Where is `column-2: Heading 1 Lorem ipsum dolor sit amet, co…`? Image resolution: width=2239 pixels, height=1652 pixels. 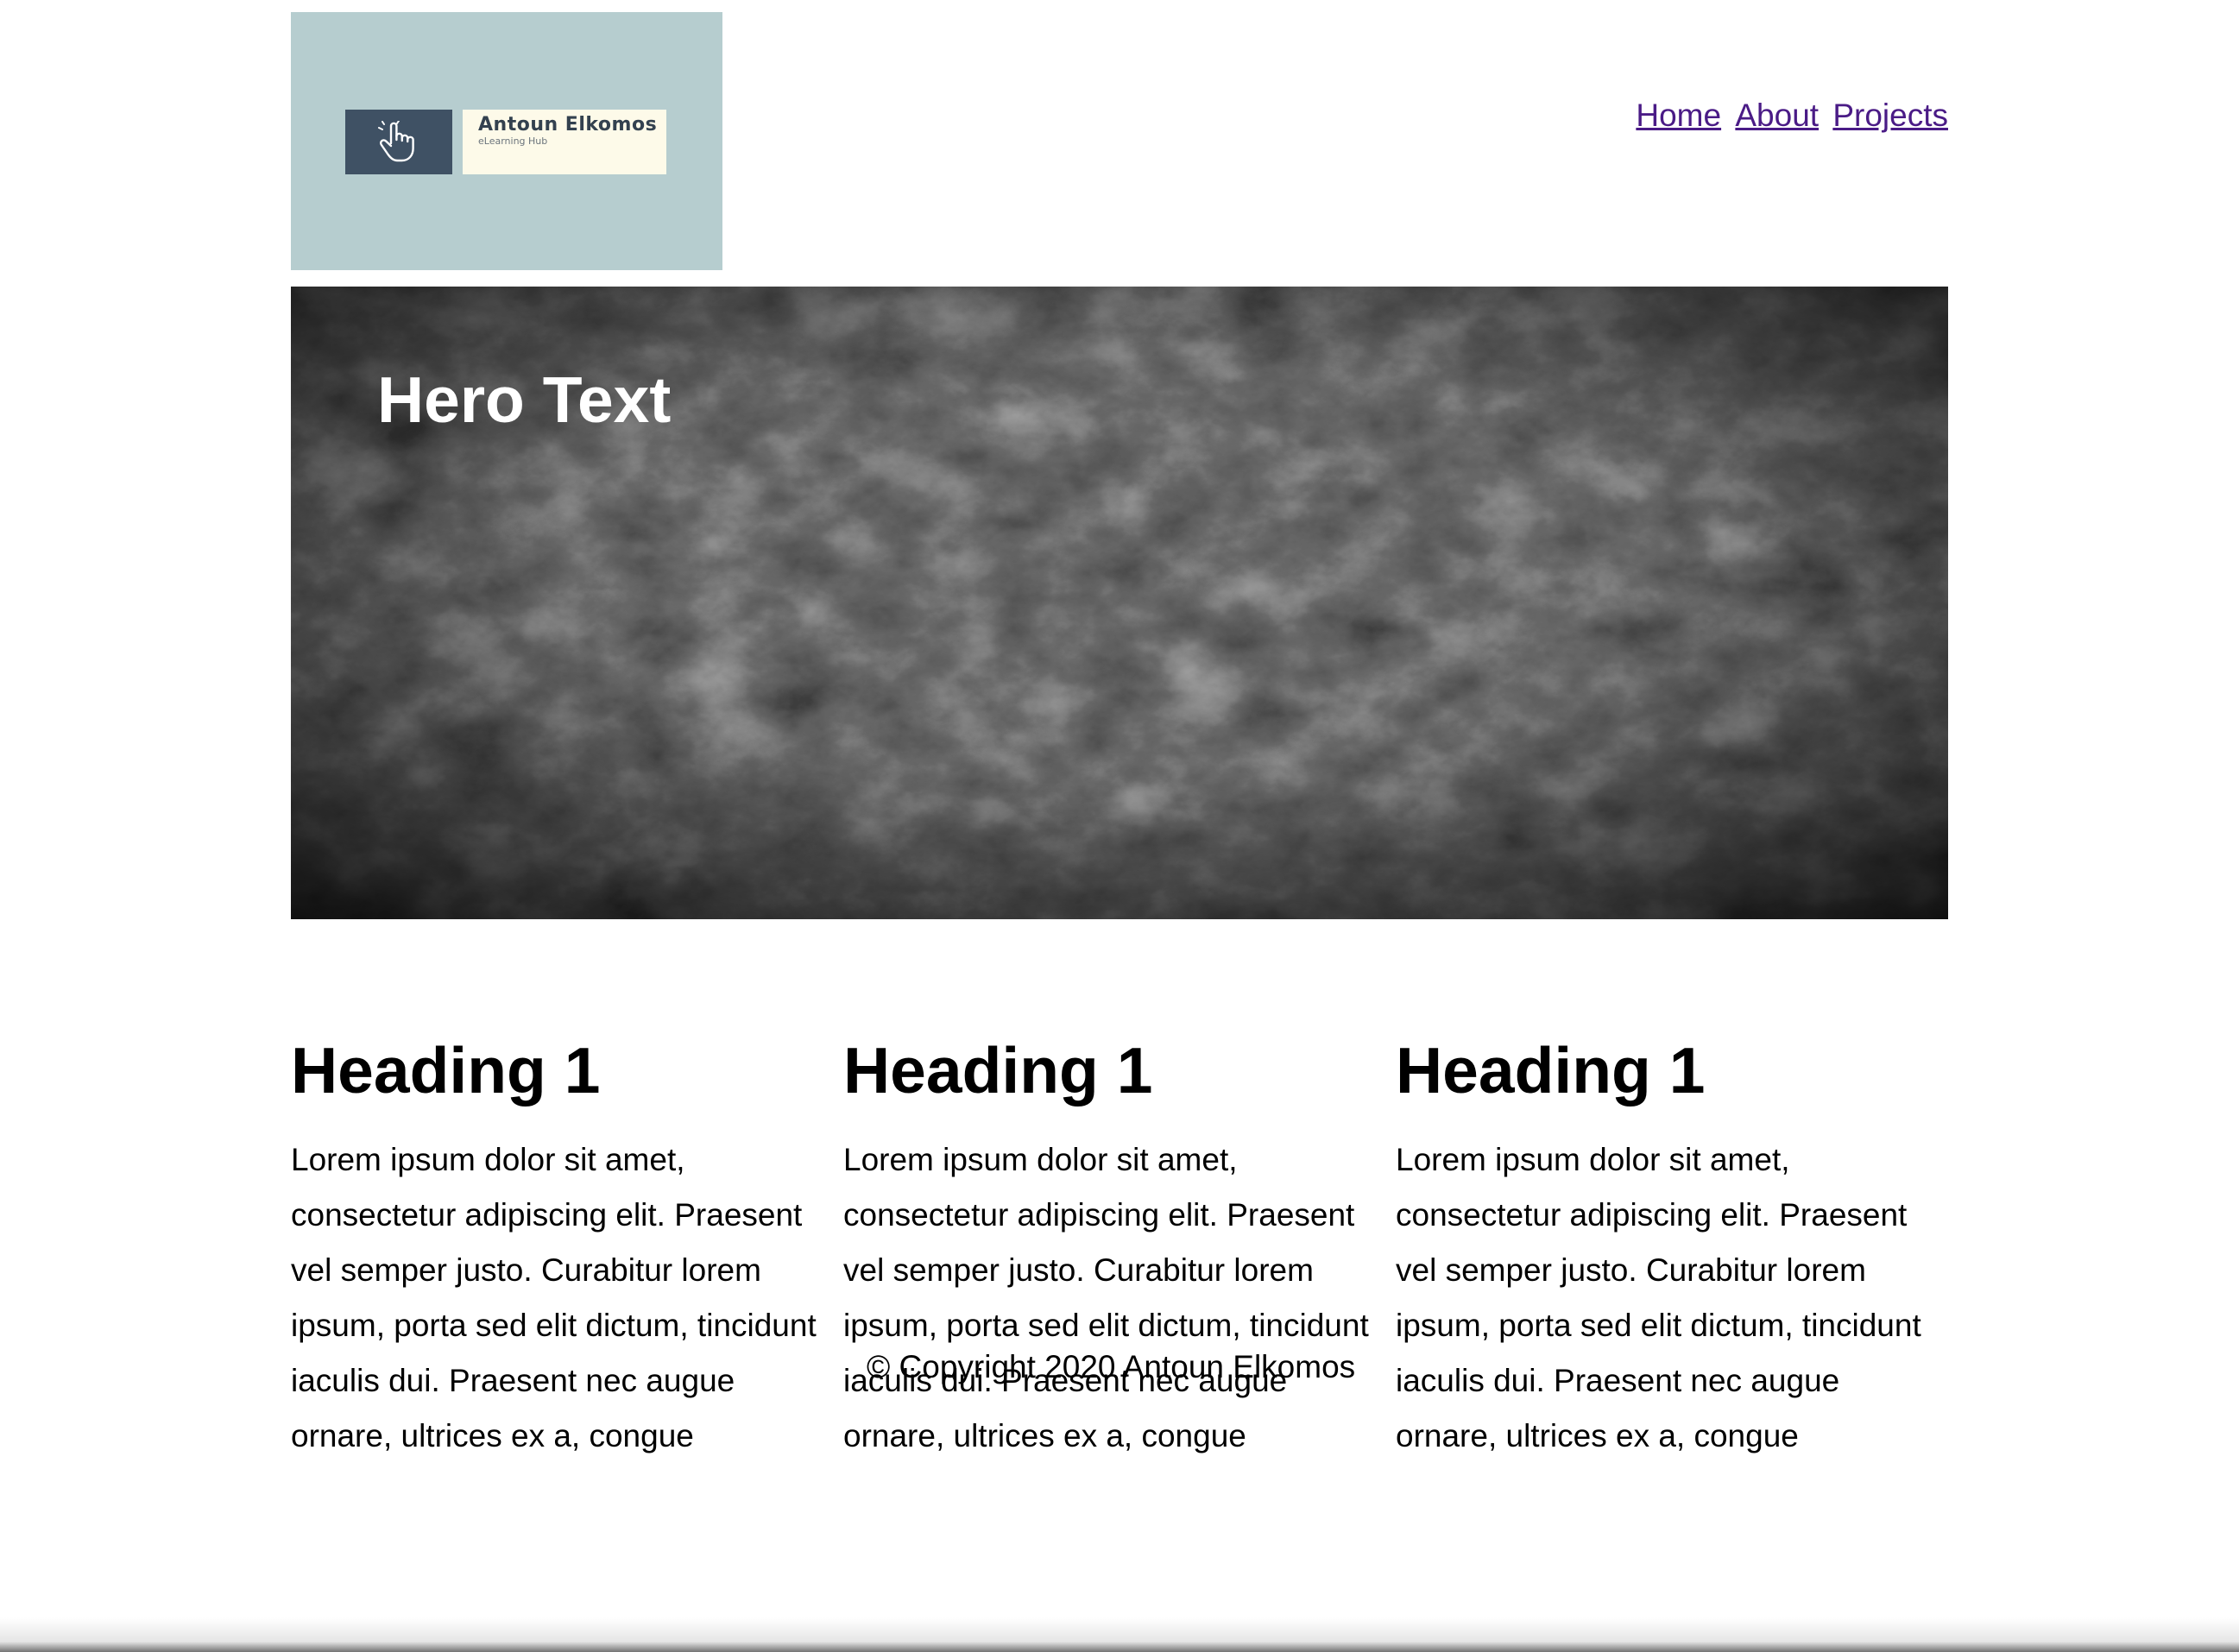 column-2: Heading 1 Lorem ipsum dolor sit amet, co… is located at coordinates (1119, 1245).